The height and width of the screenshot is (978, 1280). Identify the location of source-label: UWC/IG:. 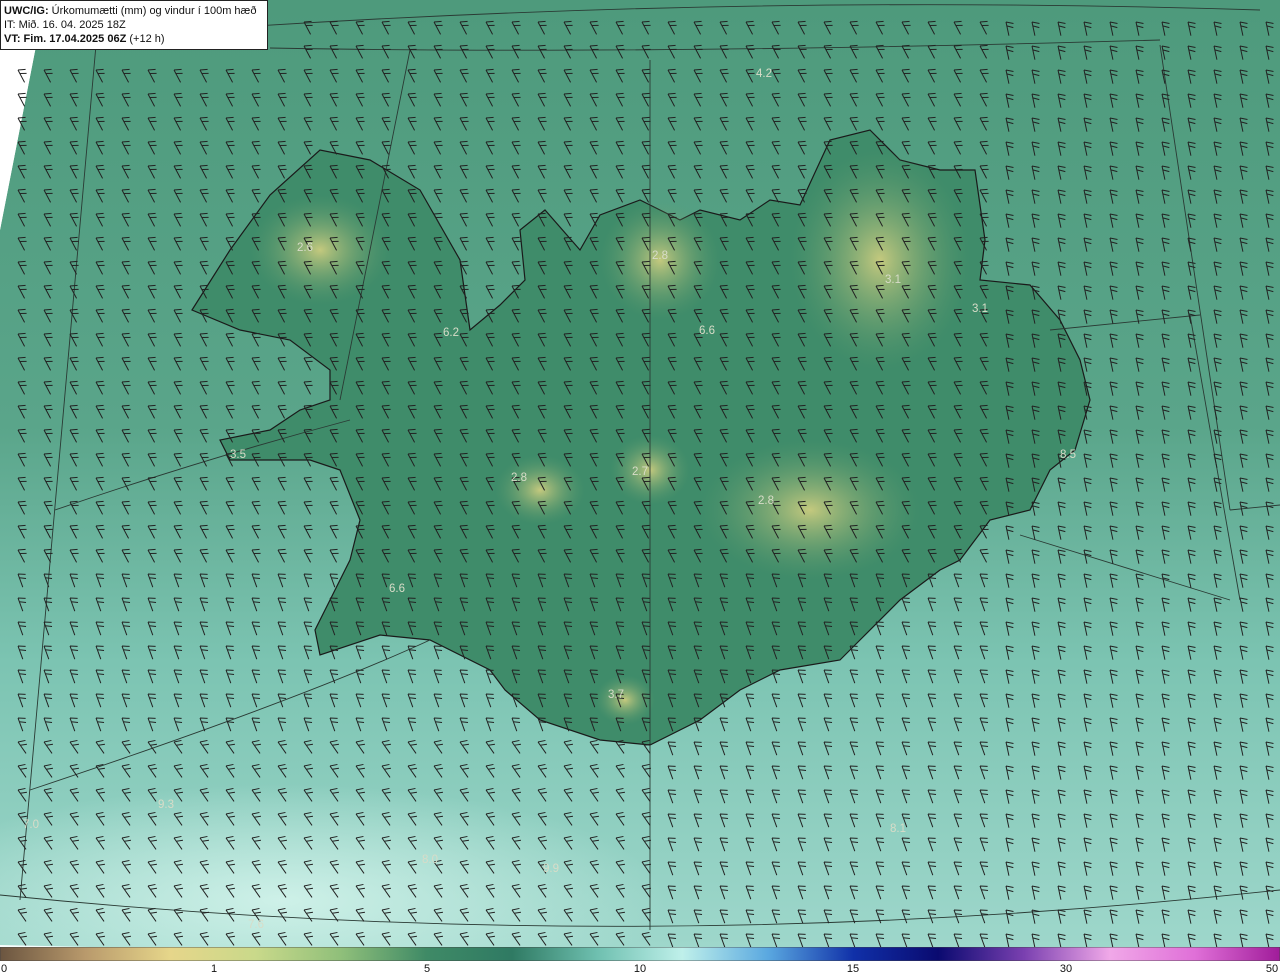
(26, 11).